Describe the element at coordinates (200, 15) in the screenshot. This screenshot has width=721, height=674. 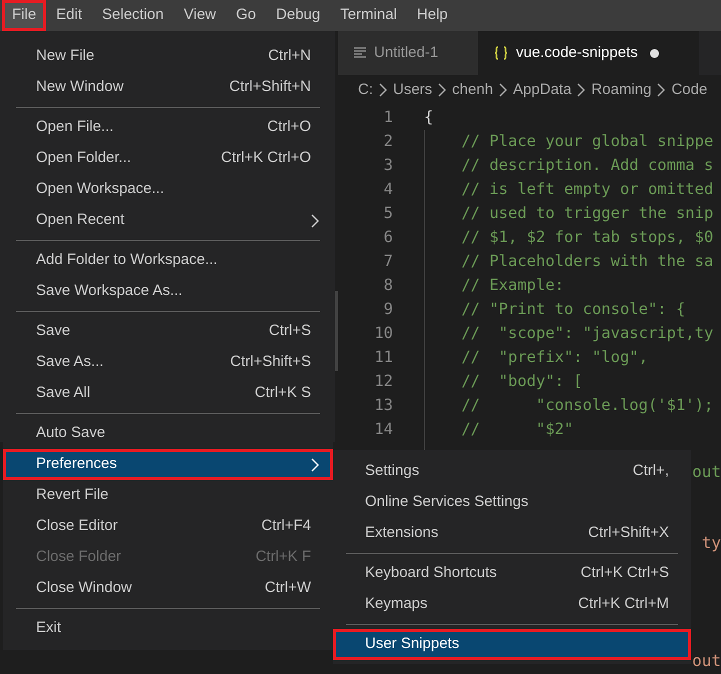
I see `menu-bar-item: View` at that location.